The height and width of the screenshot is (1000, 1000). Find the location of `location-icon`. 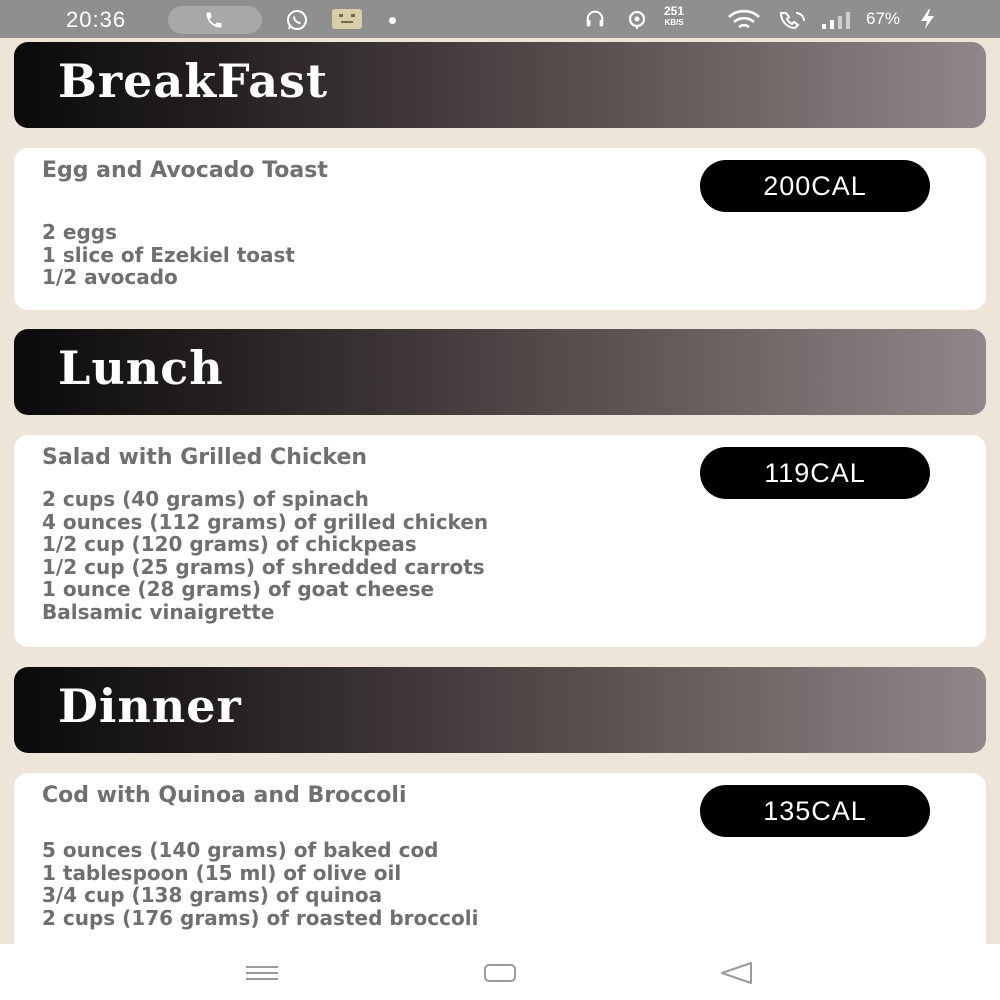

location-icon is located at coordinates (637, 19).